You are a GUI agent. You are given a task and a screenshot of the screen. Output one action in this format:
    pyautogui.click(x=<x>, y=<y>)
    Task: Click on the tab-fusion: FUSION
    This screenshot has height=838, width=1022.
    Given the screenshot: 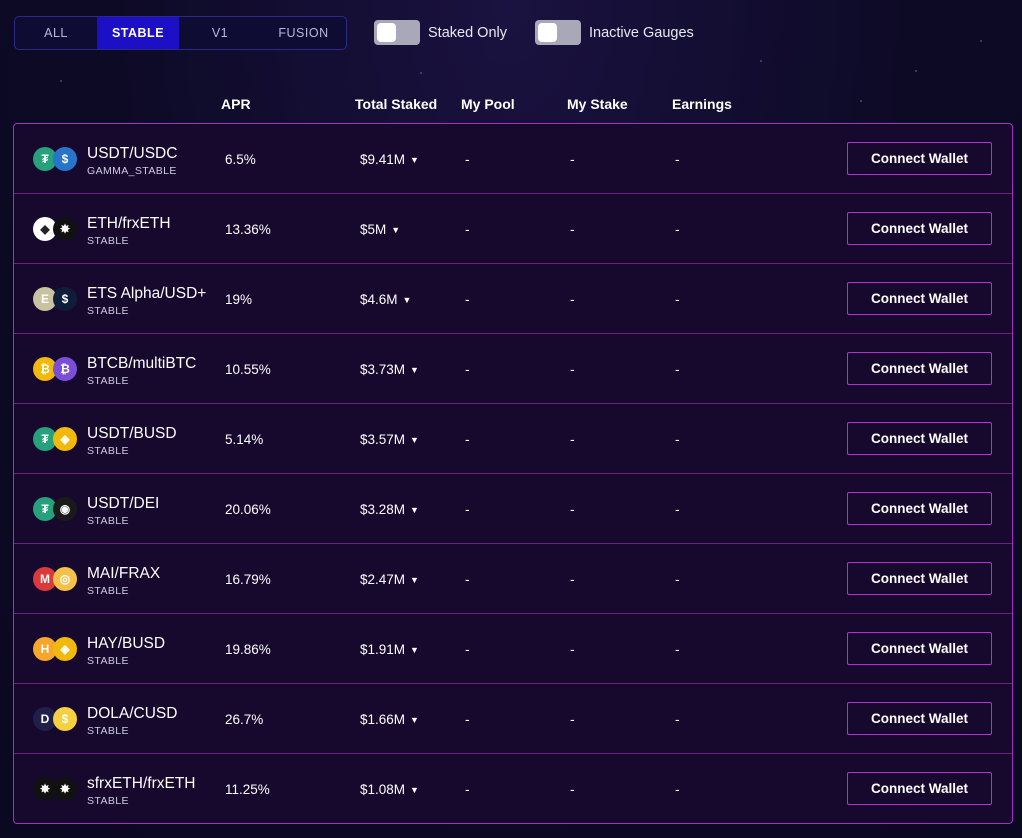 What is the action you would take?
    pyautogui.click(x=303, y=33)
    